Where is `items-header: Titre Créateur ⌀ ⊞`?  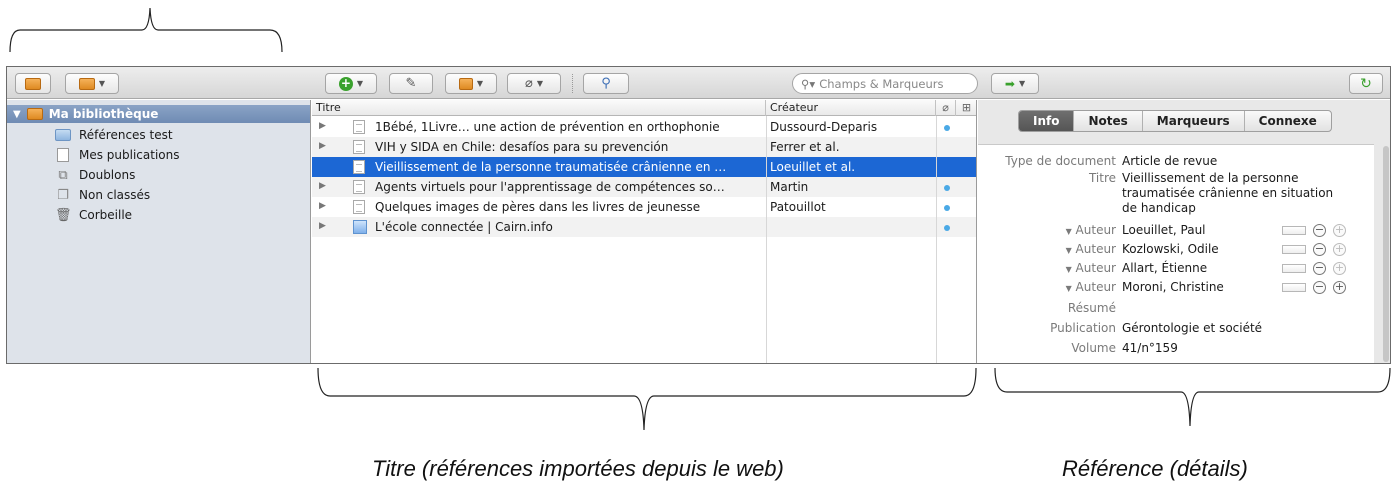
items-header: Titre Créateur ⌀ ⊞ is located at coordinates (644, 108).